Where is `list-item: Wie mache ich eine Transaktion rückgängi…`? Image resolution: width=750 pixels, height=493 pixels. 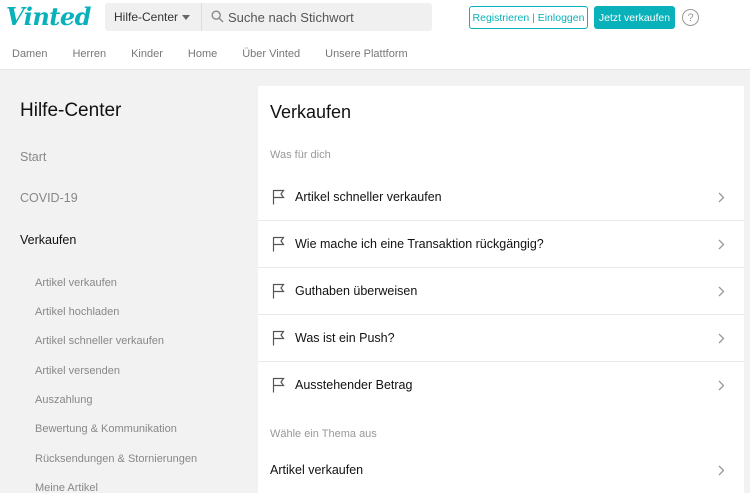 list-item: Wie mache ich eine Transaktion rückgängi… is located at coordinates (501, 244).